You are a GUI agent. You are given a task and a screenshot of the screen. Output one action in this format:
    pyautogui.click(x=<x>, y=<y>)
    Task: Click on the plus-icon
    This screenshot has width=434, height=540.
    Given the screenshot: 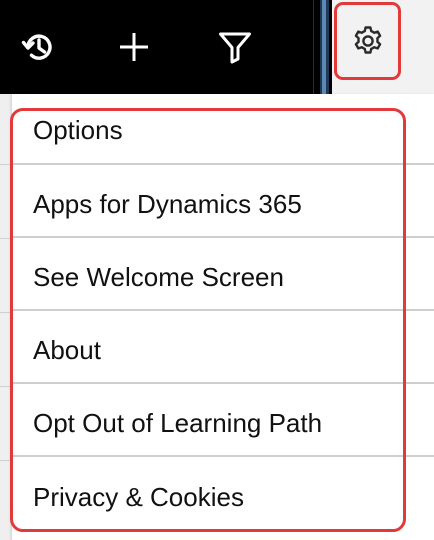 What is the action you would take?
    pyautogui.click(x=134, y=47)
    